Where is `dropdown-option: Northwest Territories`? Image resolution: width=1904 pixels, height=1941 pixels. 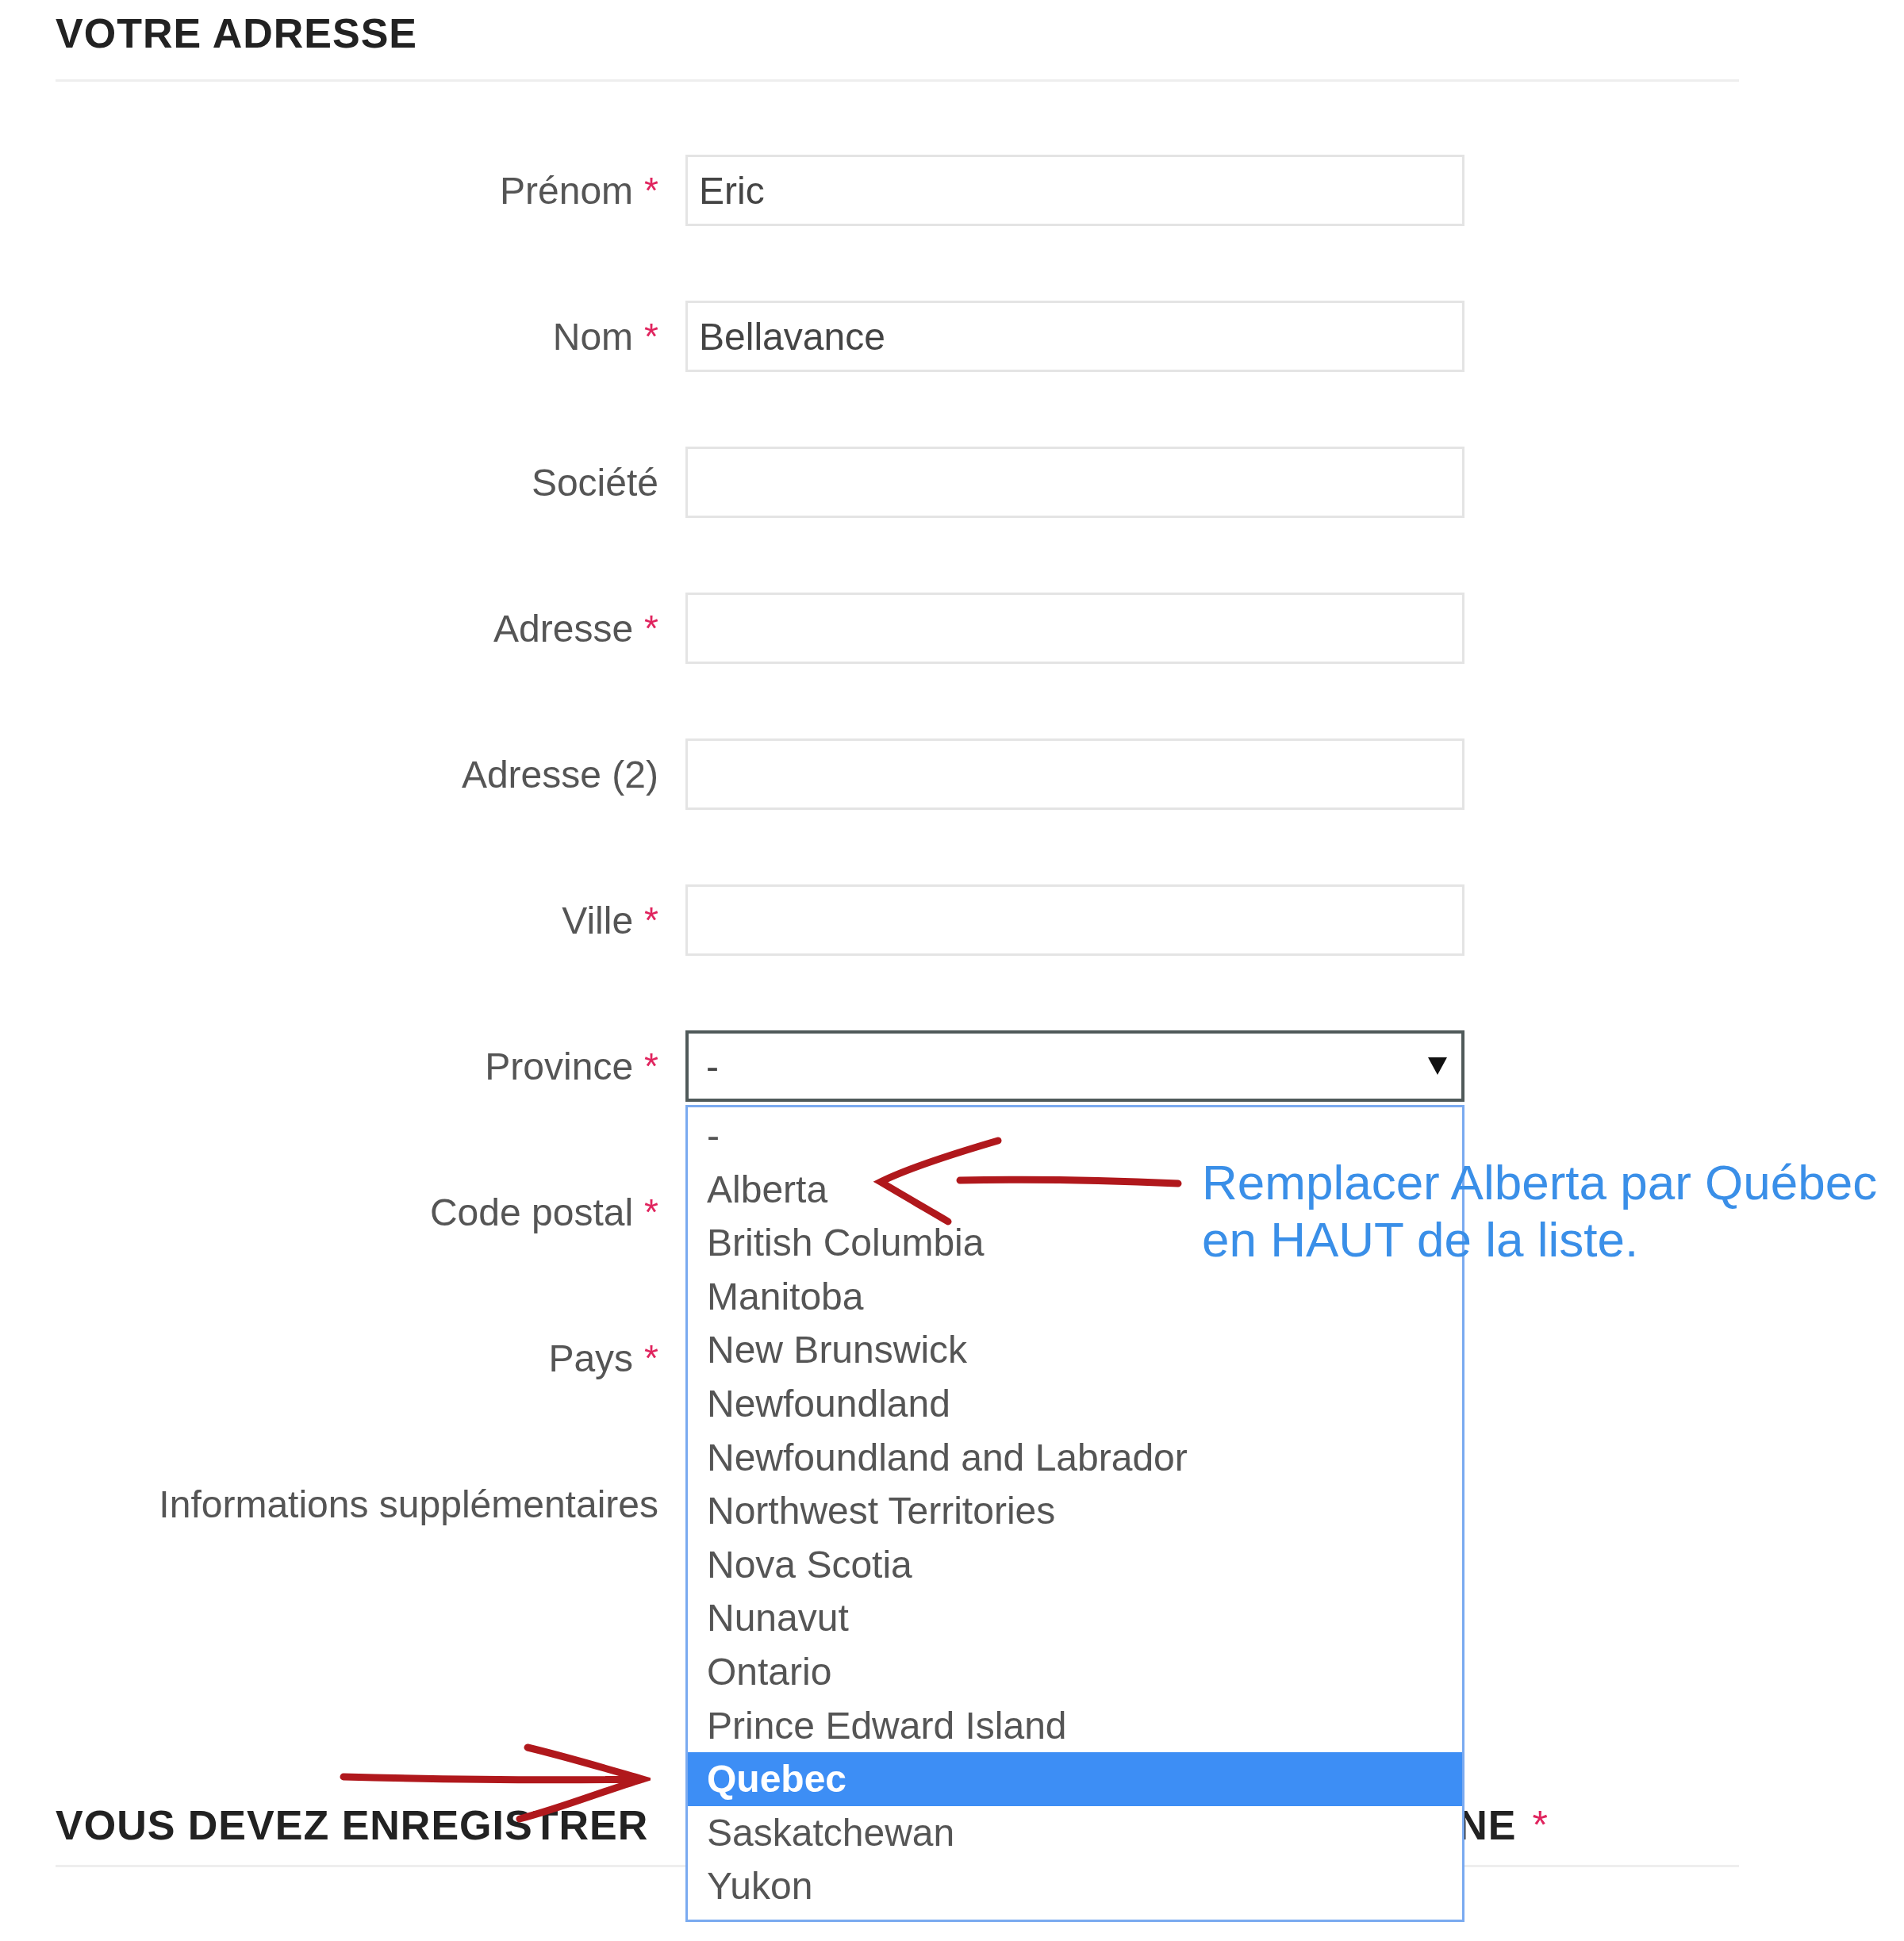
dropdown-option: Northwest Territories is located at coordinates (876, 1511).